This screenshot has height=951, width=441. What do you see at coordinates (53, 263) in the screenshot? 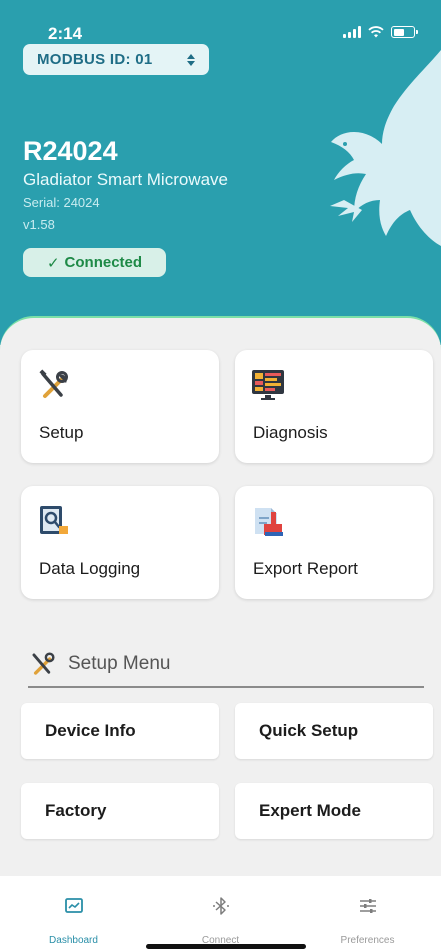
I see `checkmark-icon: ✓` at bounding box center [53, 263].